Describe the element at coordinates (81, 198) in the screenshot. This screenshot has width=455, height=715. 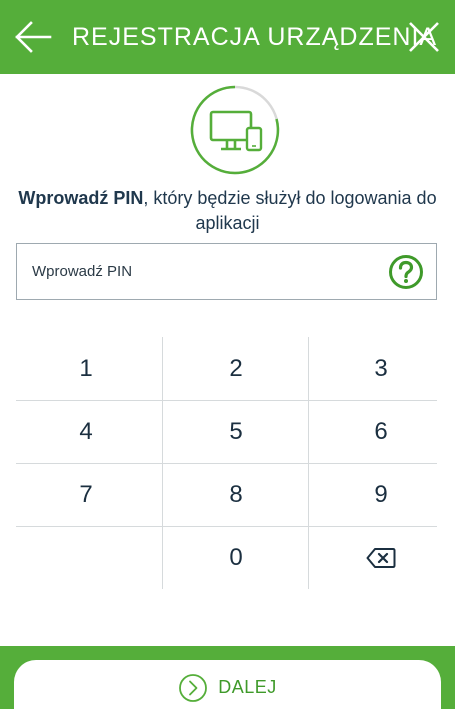
I see `instruction-bold: Wprowadź PIN` at that location.